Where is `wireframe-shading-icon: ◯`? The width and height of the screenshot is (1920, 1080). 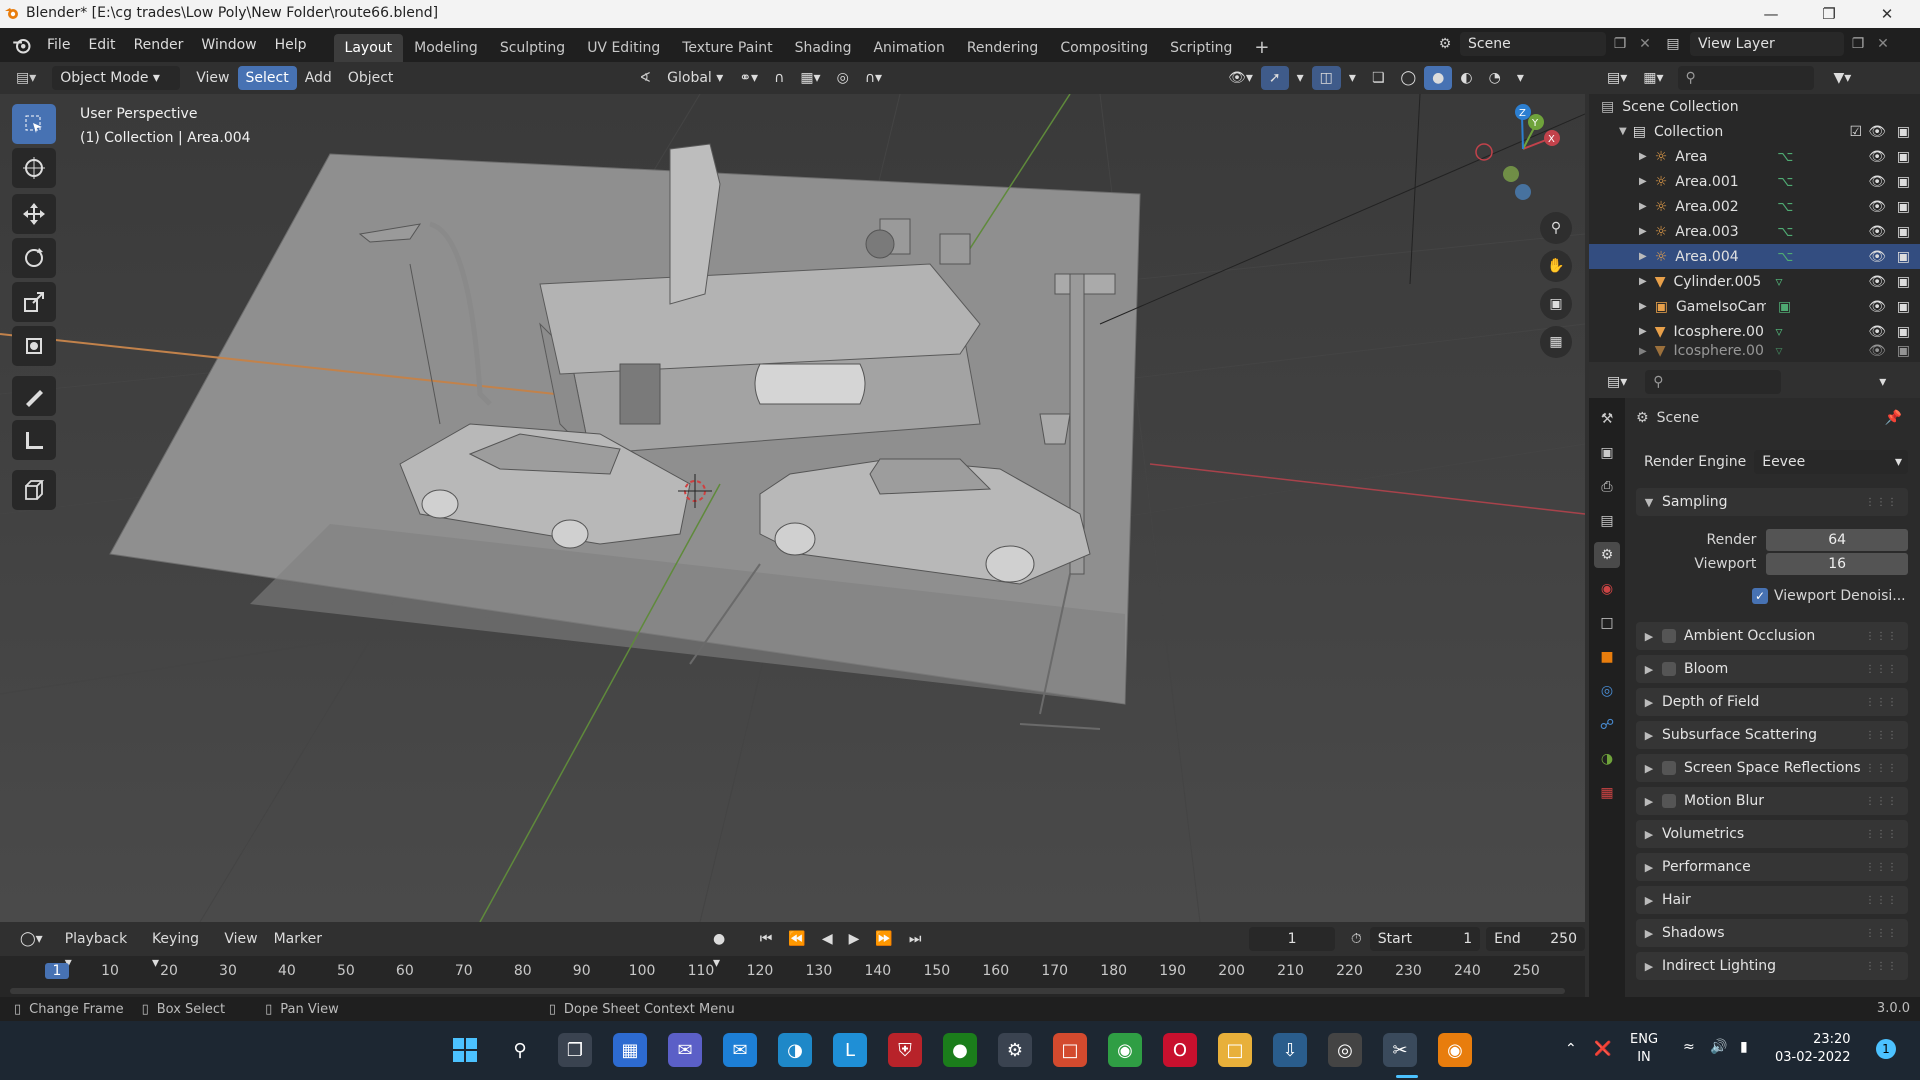 wireframe-shading-icon: ◯ is located at coordinates (1409, 78).